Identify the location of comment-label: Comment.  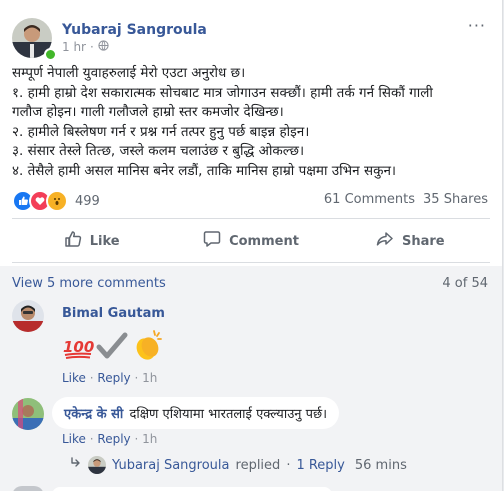
(264, 241).